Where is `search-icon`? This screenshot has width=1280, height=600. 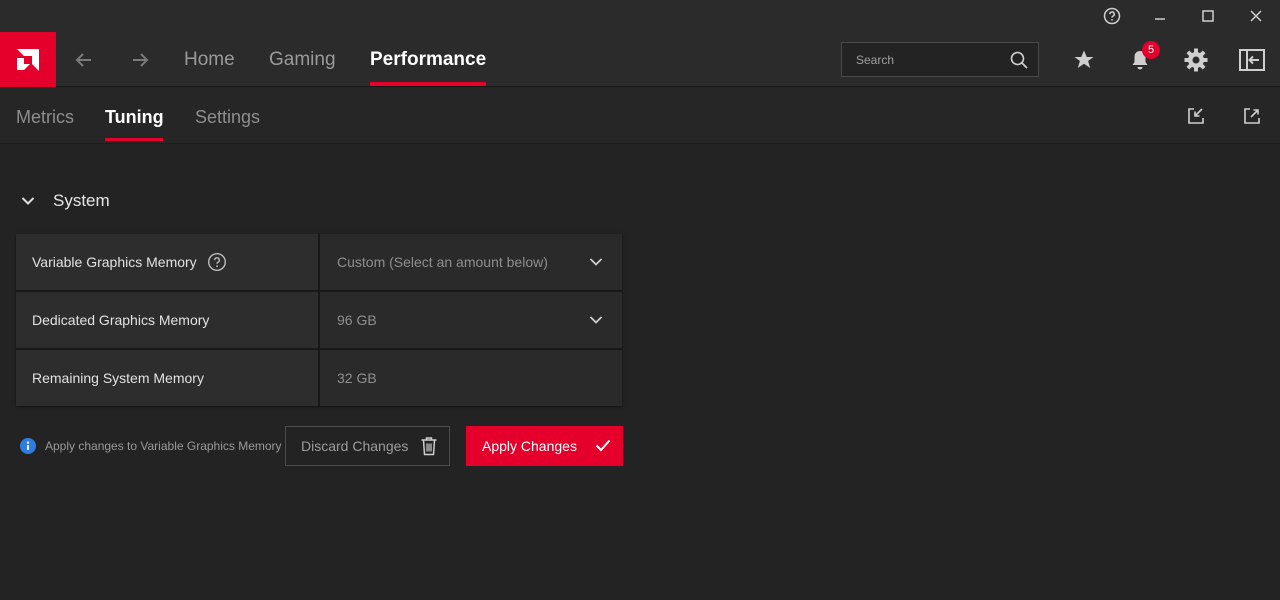 search-icon is located at coordinates (1019, 62).